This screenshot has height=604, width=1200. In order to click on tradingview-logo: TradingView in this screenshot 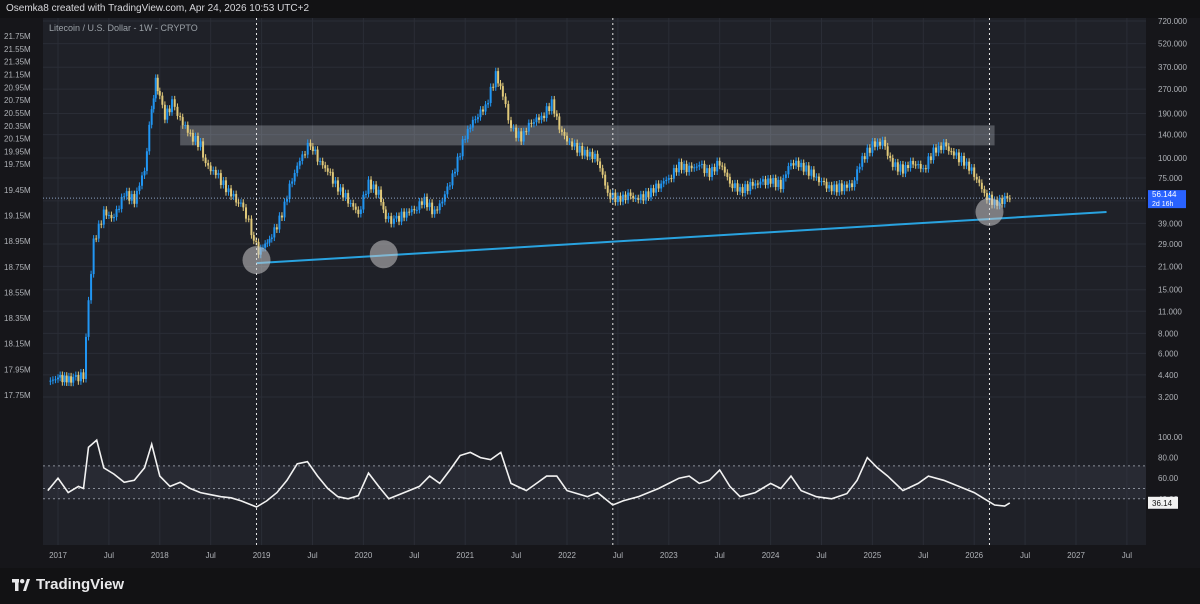, I will do `click(68, 584)`.